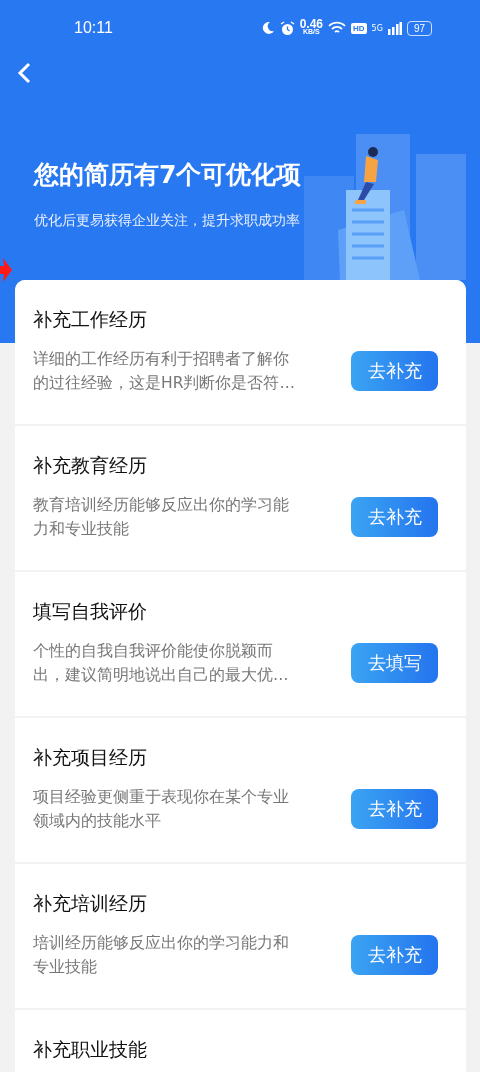 The image size is (480, 1072). Describe the element at coordinates (90, 465) in the screenshot. I see `suggestion-title: 补充教育经历` at that location.